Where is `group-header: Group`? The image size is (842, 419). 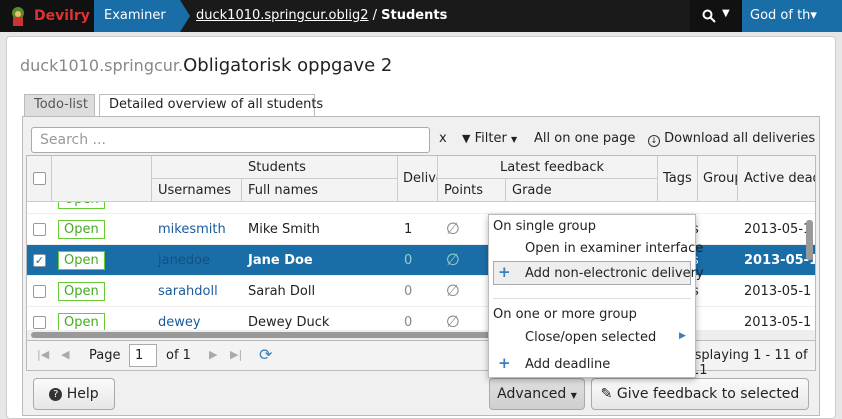 group-header: Group is located at coordinates (718, 179).